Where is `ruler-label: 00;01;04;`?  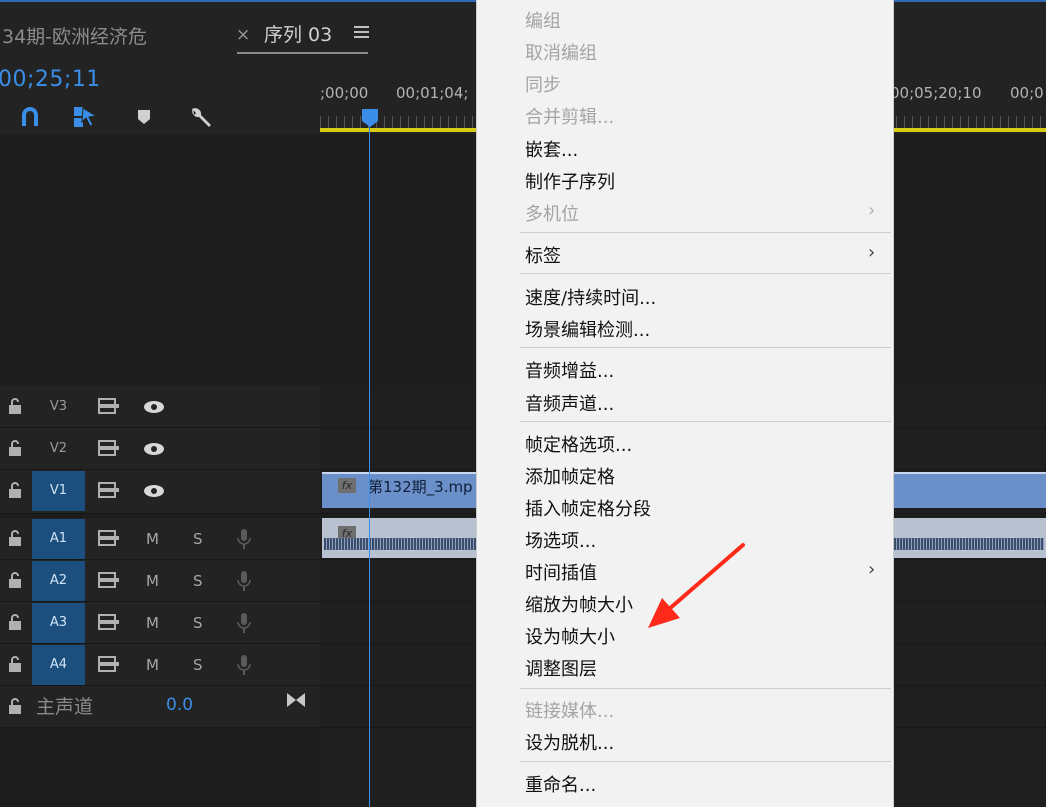 ruler-label: 00;01;04; is located at coordinates (432, 93).